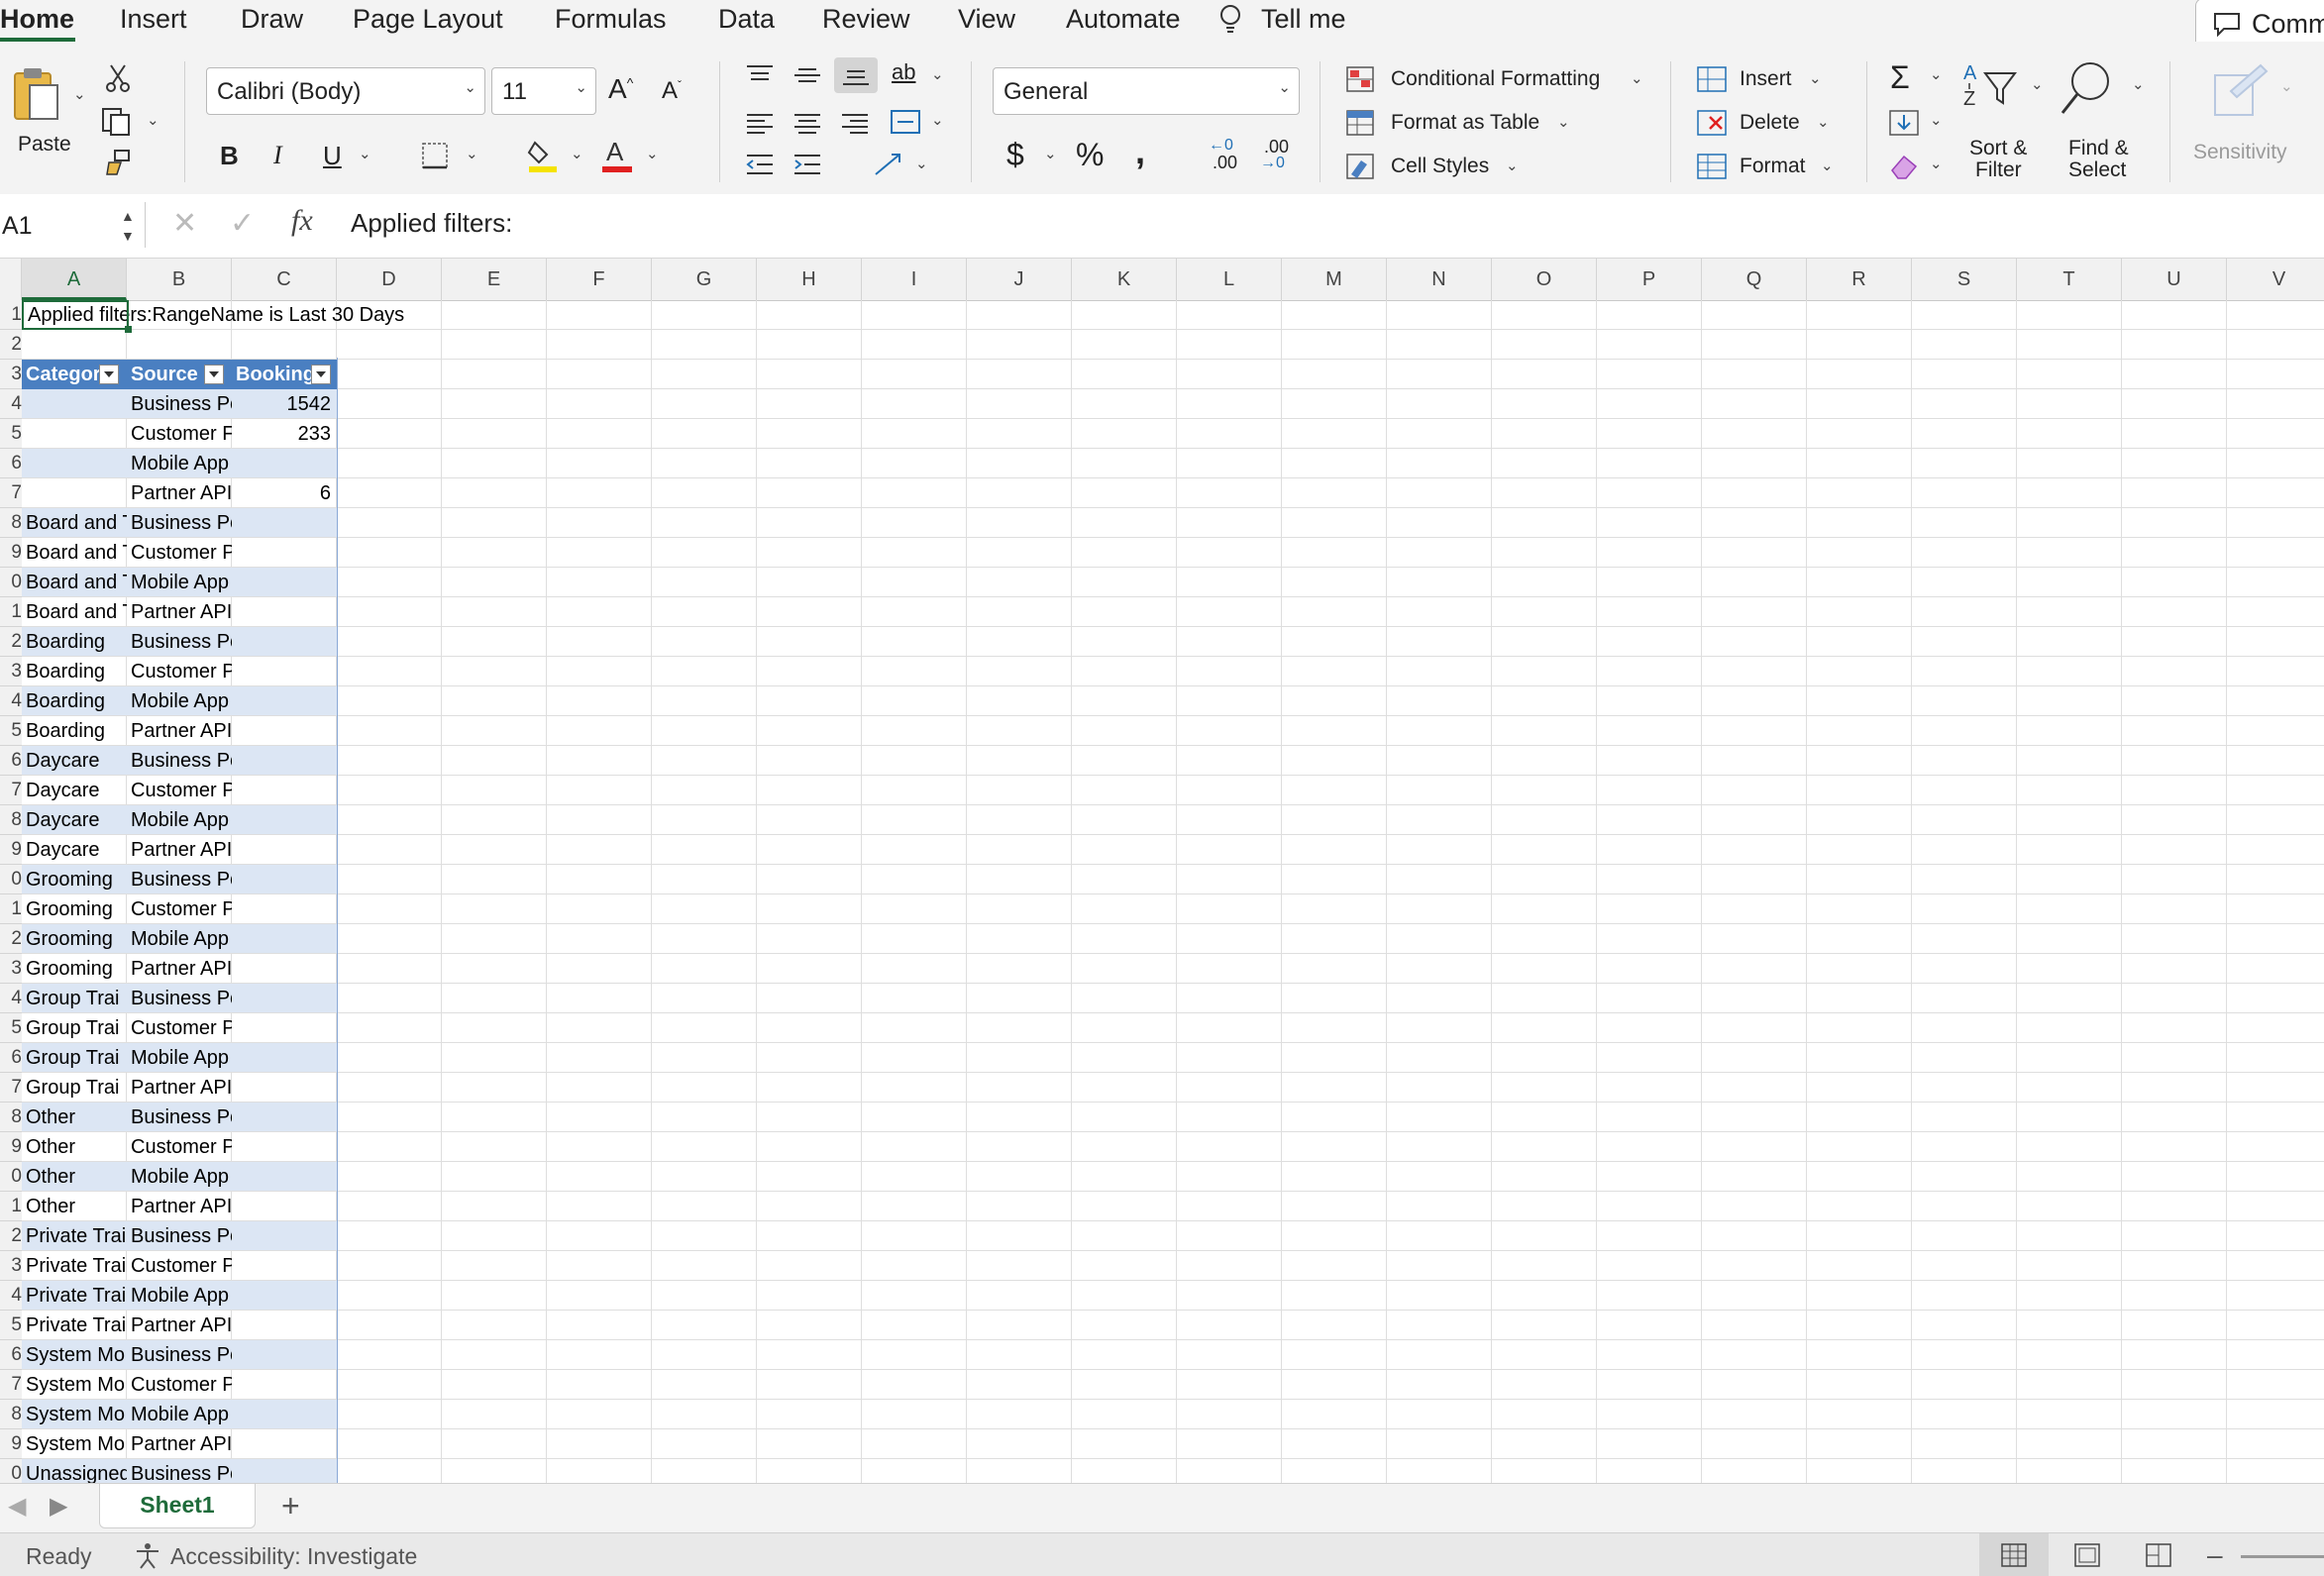 This screenshot has width=2324, height=1576. Describe the element at coordinates (230, 156) in the screenshot. I see `bold-button: B` at that location.